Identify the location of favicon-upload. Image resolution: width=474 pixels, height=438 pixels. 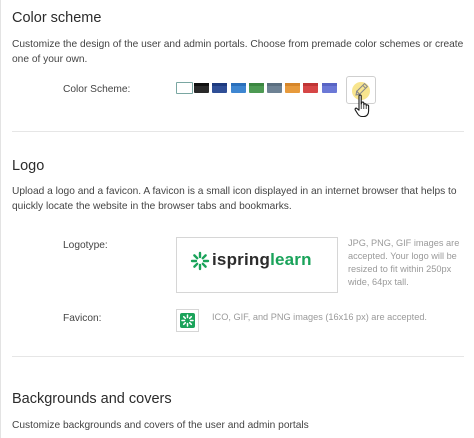
(187, 320).